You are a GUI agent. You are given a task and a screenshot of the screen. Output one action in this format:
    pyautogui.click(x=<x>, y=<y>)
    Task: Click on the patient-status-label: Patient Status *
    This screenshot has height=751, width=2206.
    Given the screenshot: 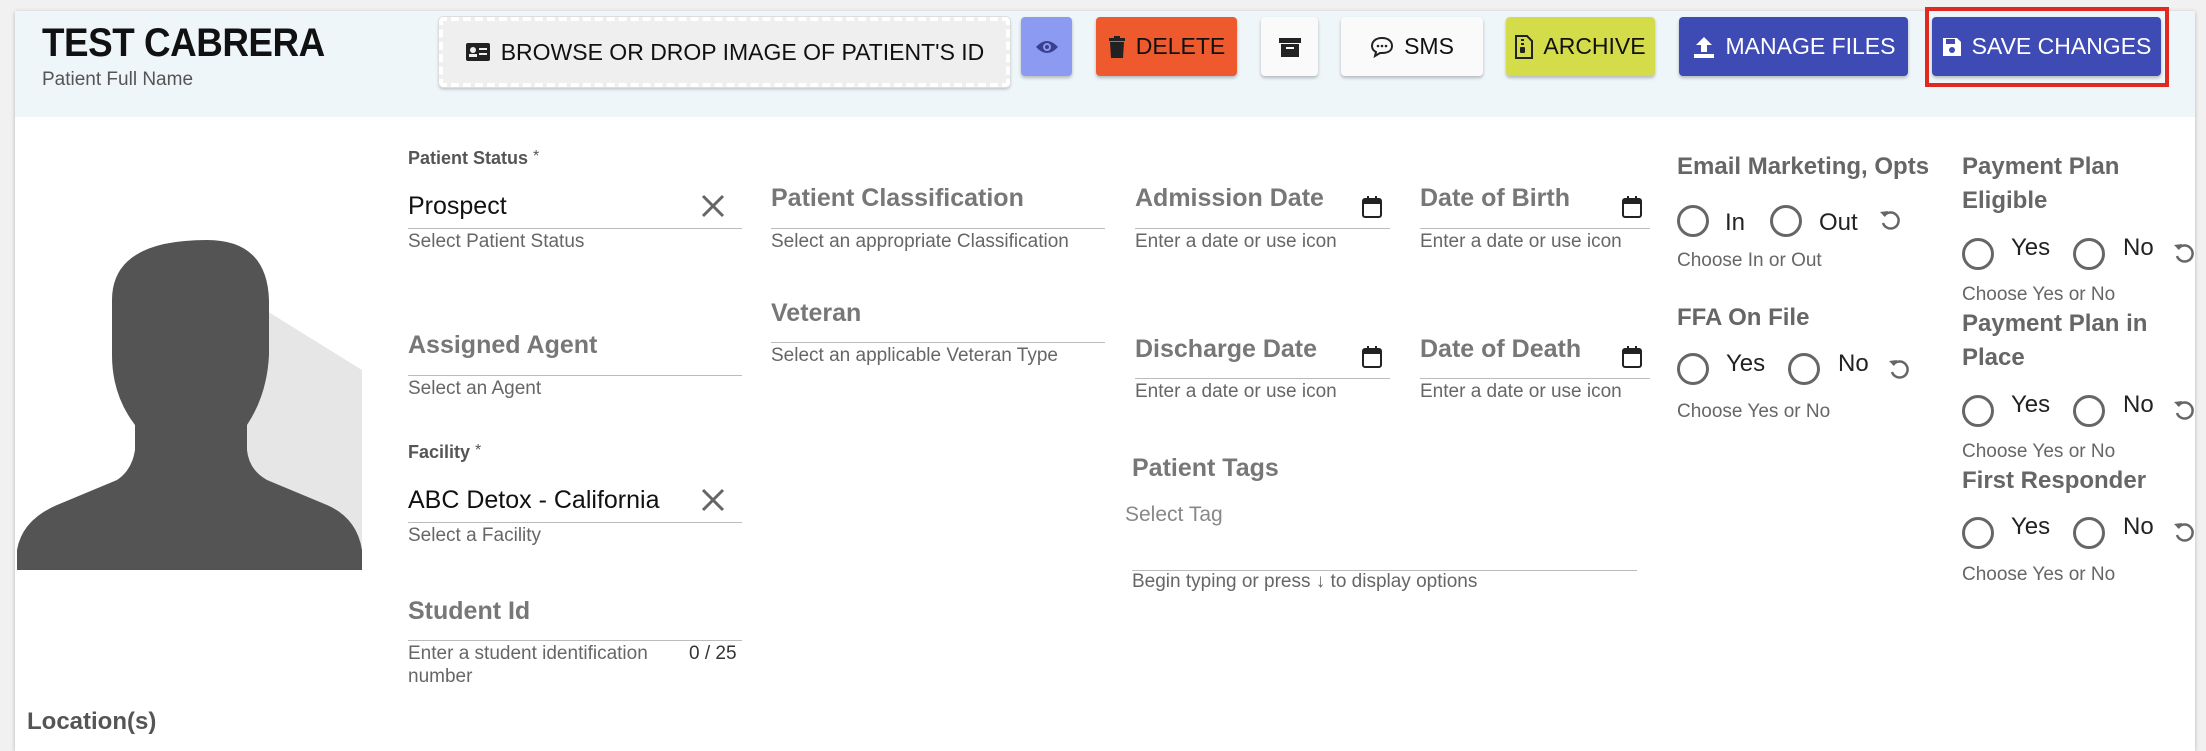 What is the action you would take?
    pyautogui.click(x=474, y=158)
    